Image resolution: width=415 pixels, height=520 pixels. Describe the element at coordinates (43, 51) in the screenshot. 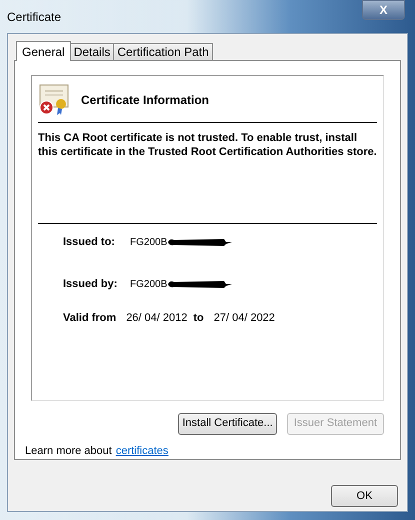

I see `tab: General` at that location.